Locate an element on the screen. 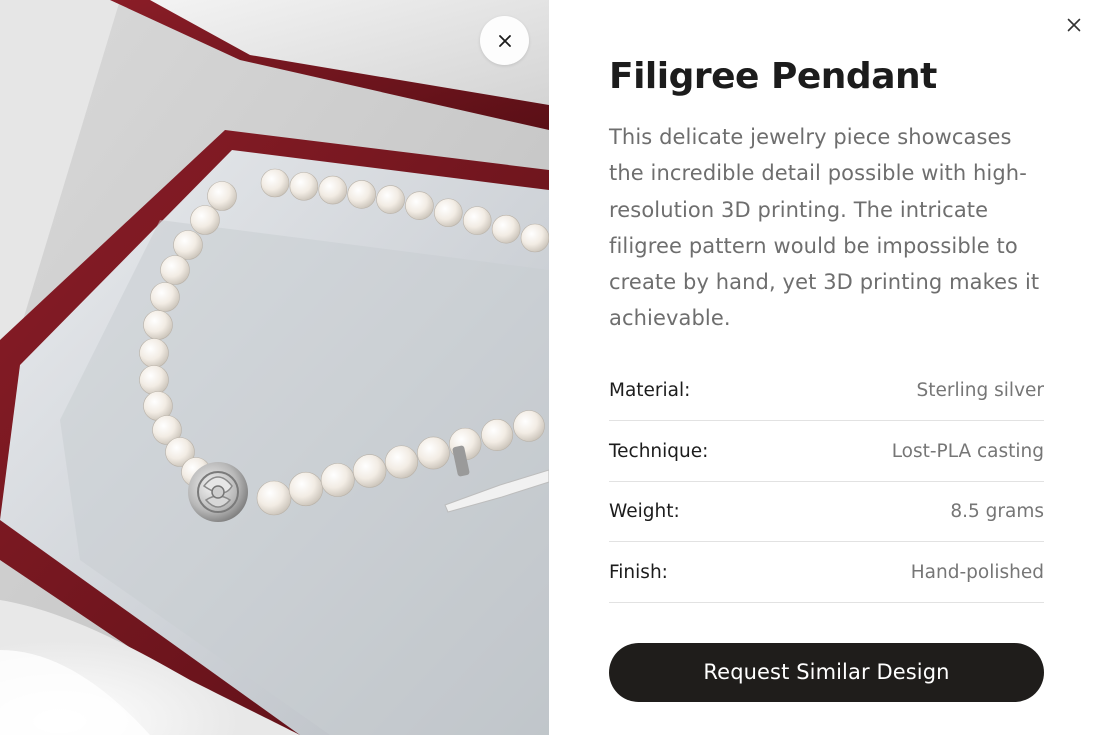 The width and height of the screenshot is (1097, 735). spec-row-weight: Weight: 8.5 grams is located at coordinates (826, 512).